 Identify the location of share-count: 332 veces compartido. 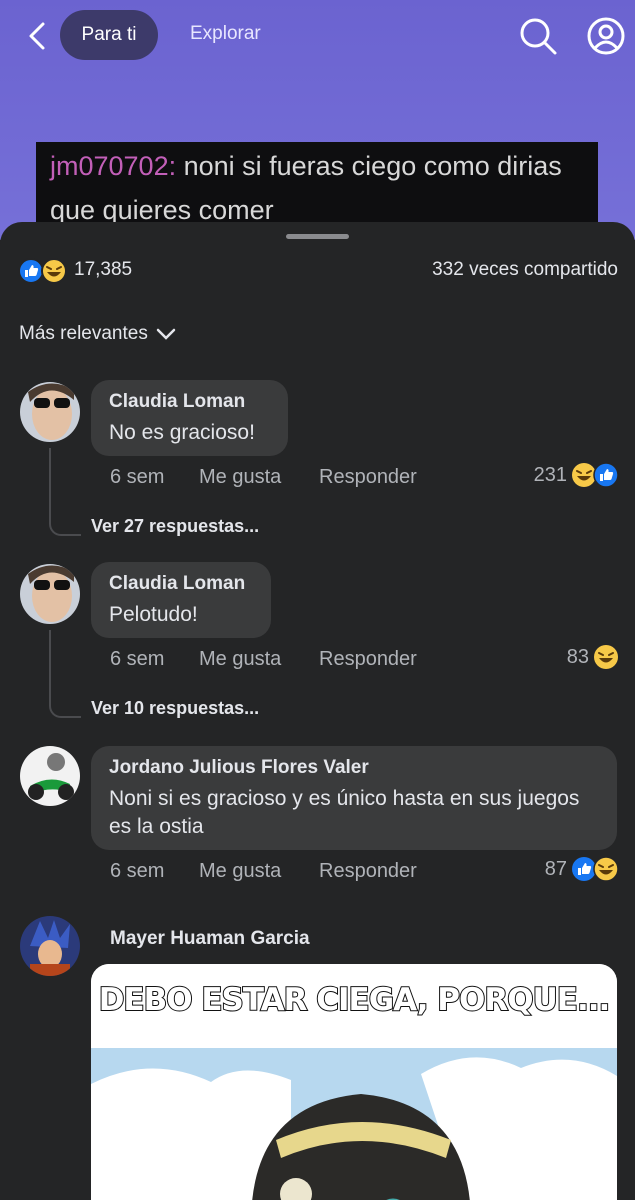
(525, 270).